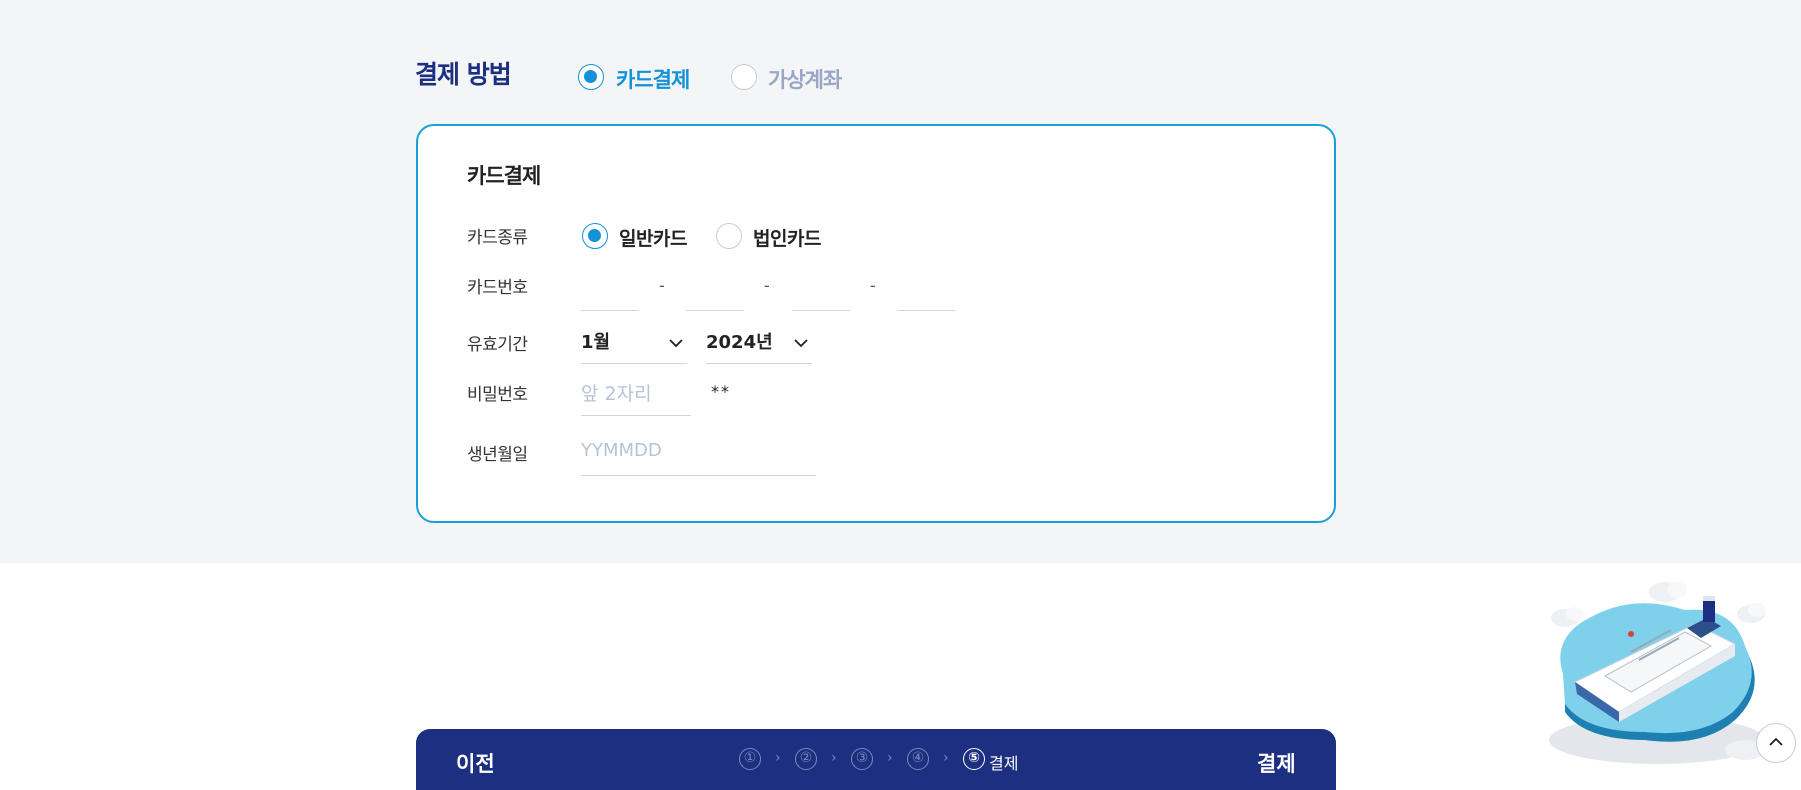 This screenshot has width=1801, height=790. I want to click on prev-button: 이전, so click(475, 763).